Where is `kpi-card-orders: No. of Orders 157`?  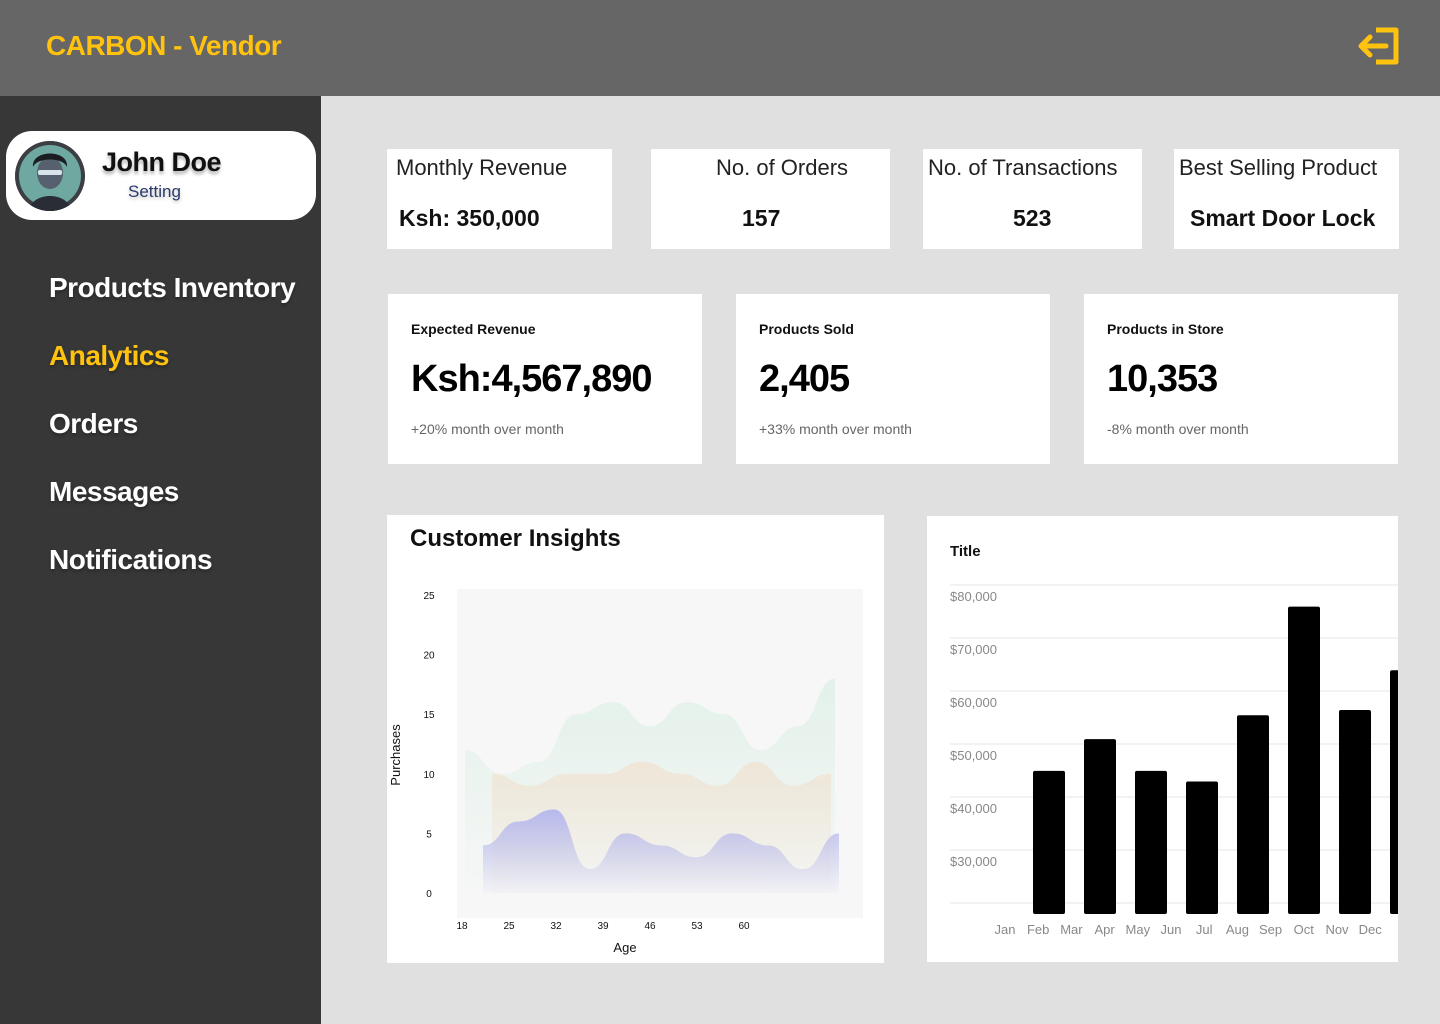 kpi-card-orders: No. of Orders 157 is located at coordinates (770, 199).